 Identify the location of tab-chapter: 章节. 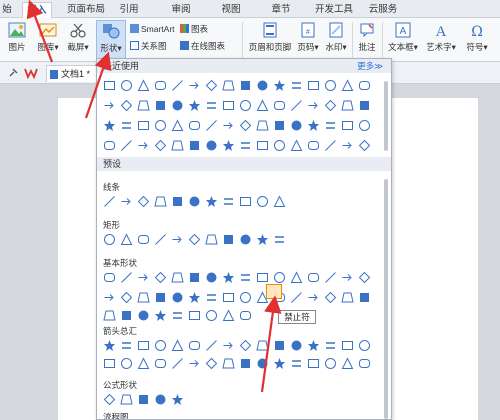
(281, 10).